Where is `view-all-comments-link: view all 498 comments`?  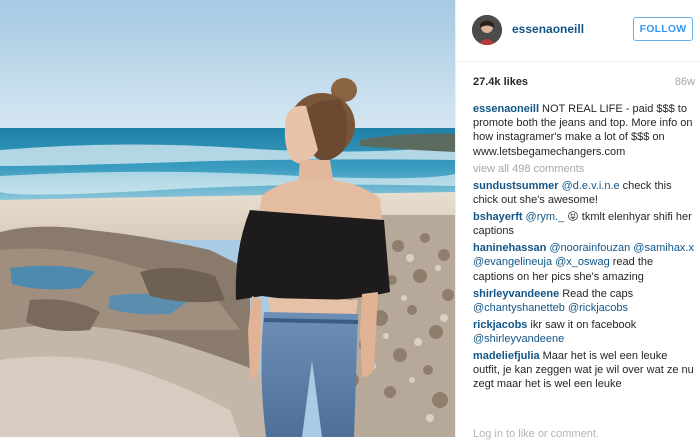 view-all-comments-link: view all 498 comments is located at coordinates (584, 169).